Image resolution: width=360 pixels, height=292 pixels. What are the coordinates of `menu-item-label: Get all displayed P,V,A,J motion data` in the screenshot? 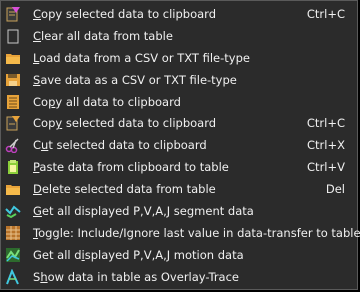 It's located at (138, 254).